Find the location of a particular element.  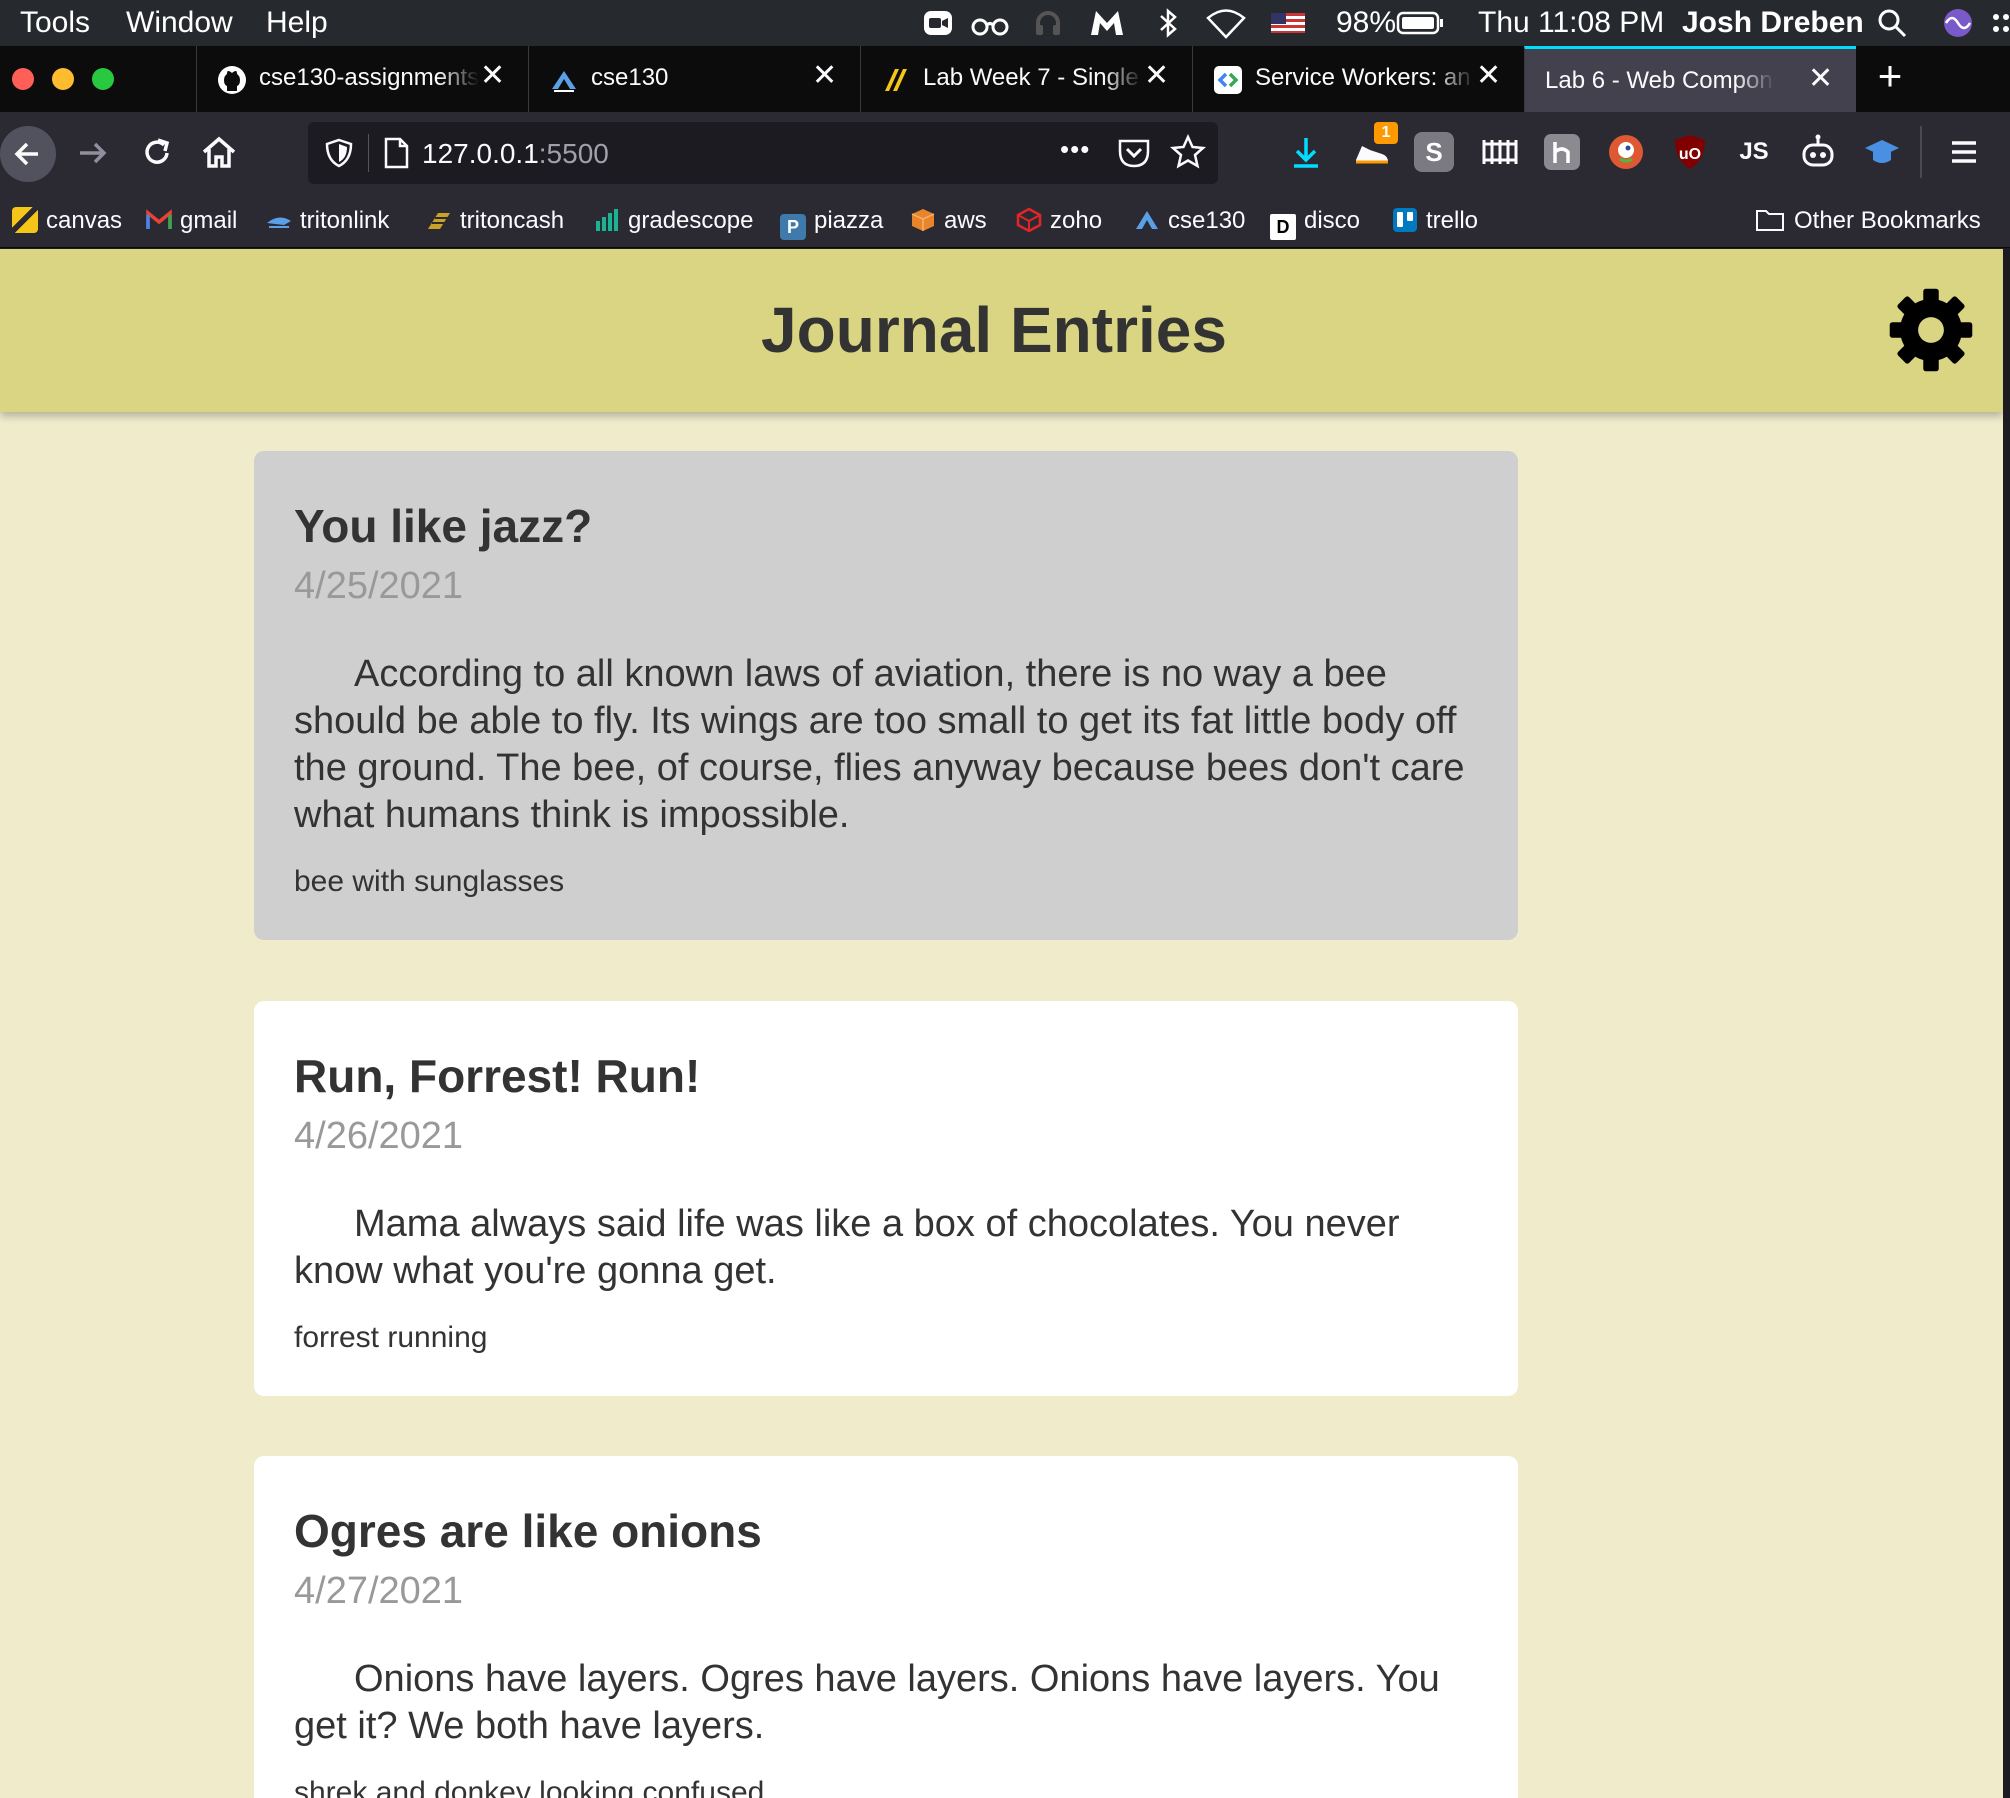

google-dev-icon is located at coordinates (1228, 80).